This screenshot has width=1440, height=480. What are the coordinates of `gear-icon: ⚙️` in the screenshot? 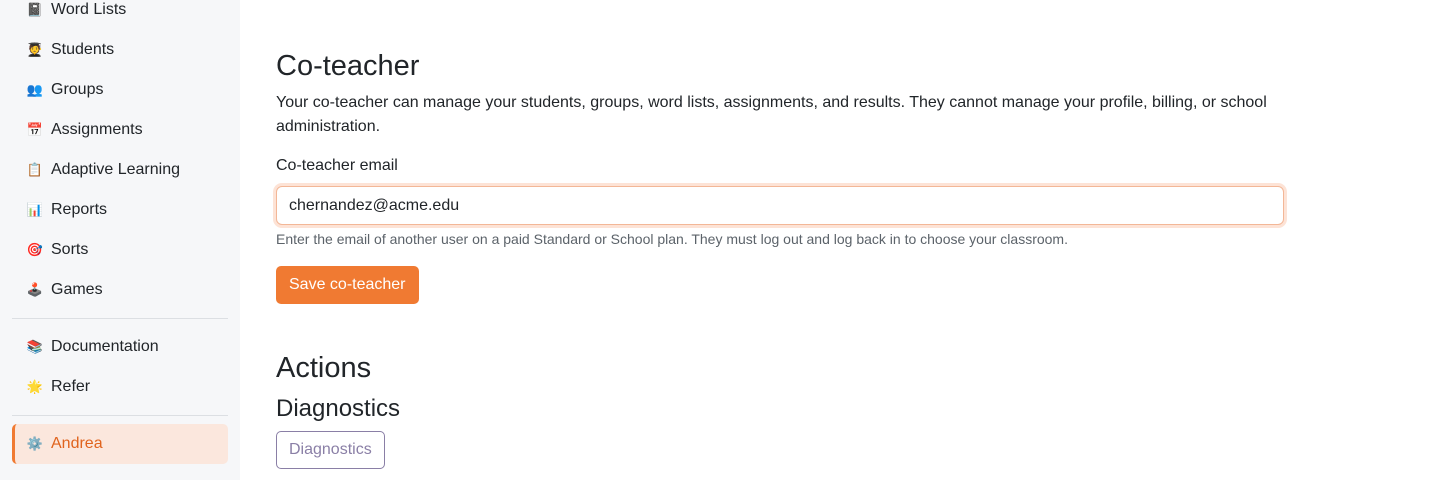 It's located at (35, 443).